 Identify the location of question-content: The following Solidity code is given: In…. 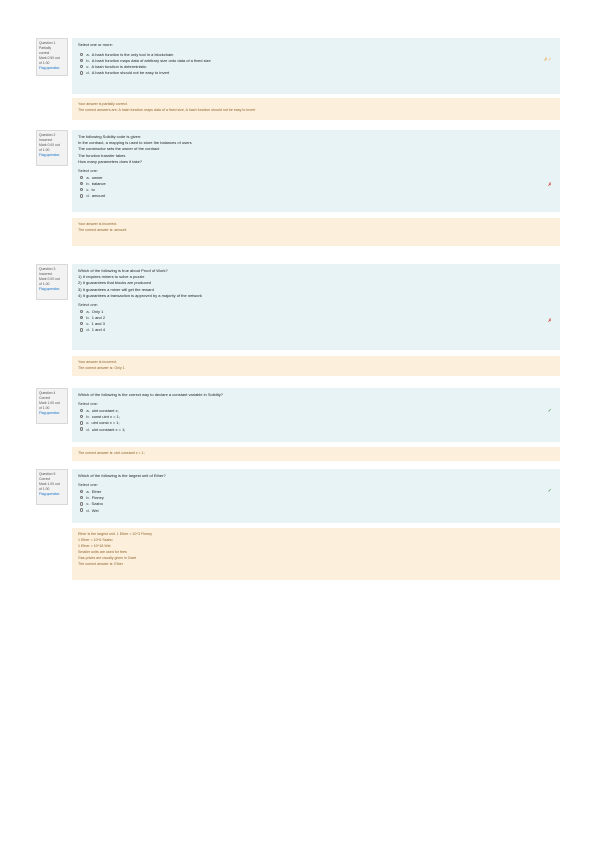
(316, 171).